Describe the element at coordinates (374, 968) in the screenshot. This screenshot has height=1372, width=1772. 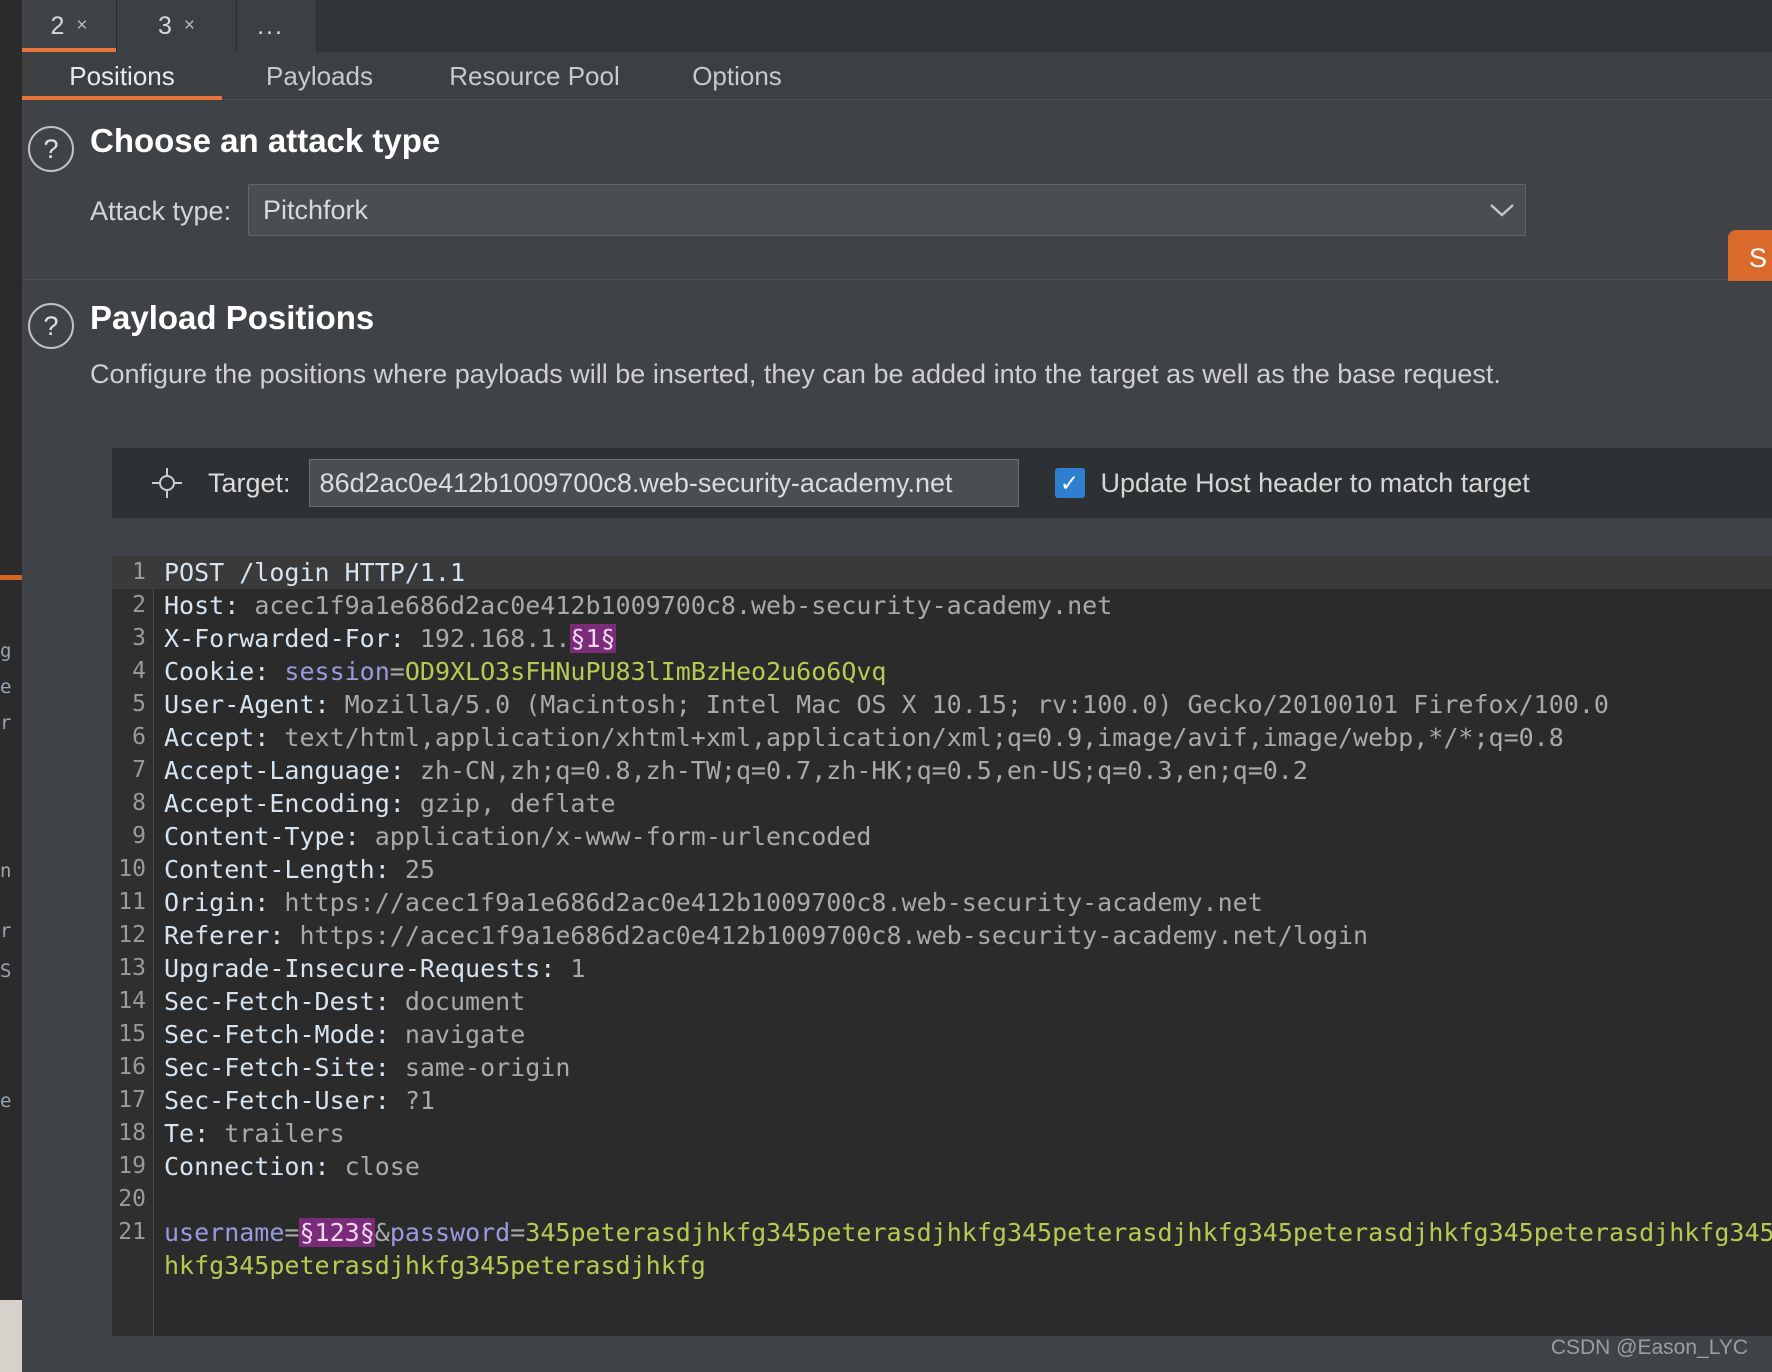
I see `line-text: Upgrade-Insecure-Requests: 1` at that location.